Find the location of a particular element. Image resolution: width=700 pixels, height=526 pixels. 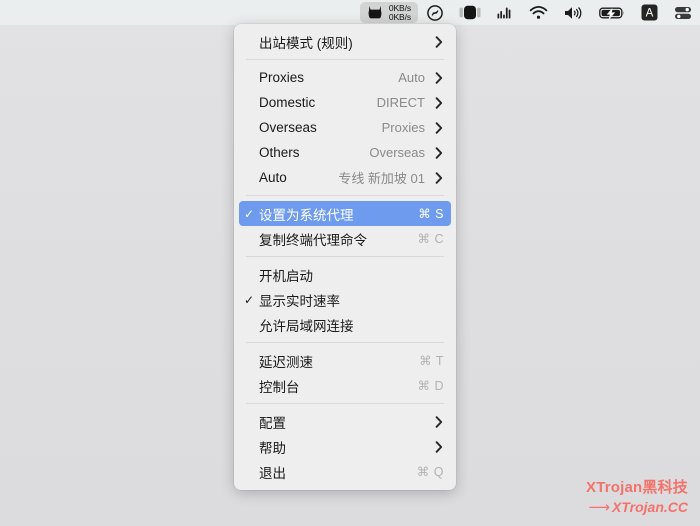

menu-item-shortcut: ⌘ C is located at coordinates (430, 239).